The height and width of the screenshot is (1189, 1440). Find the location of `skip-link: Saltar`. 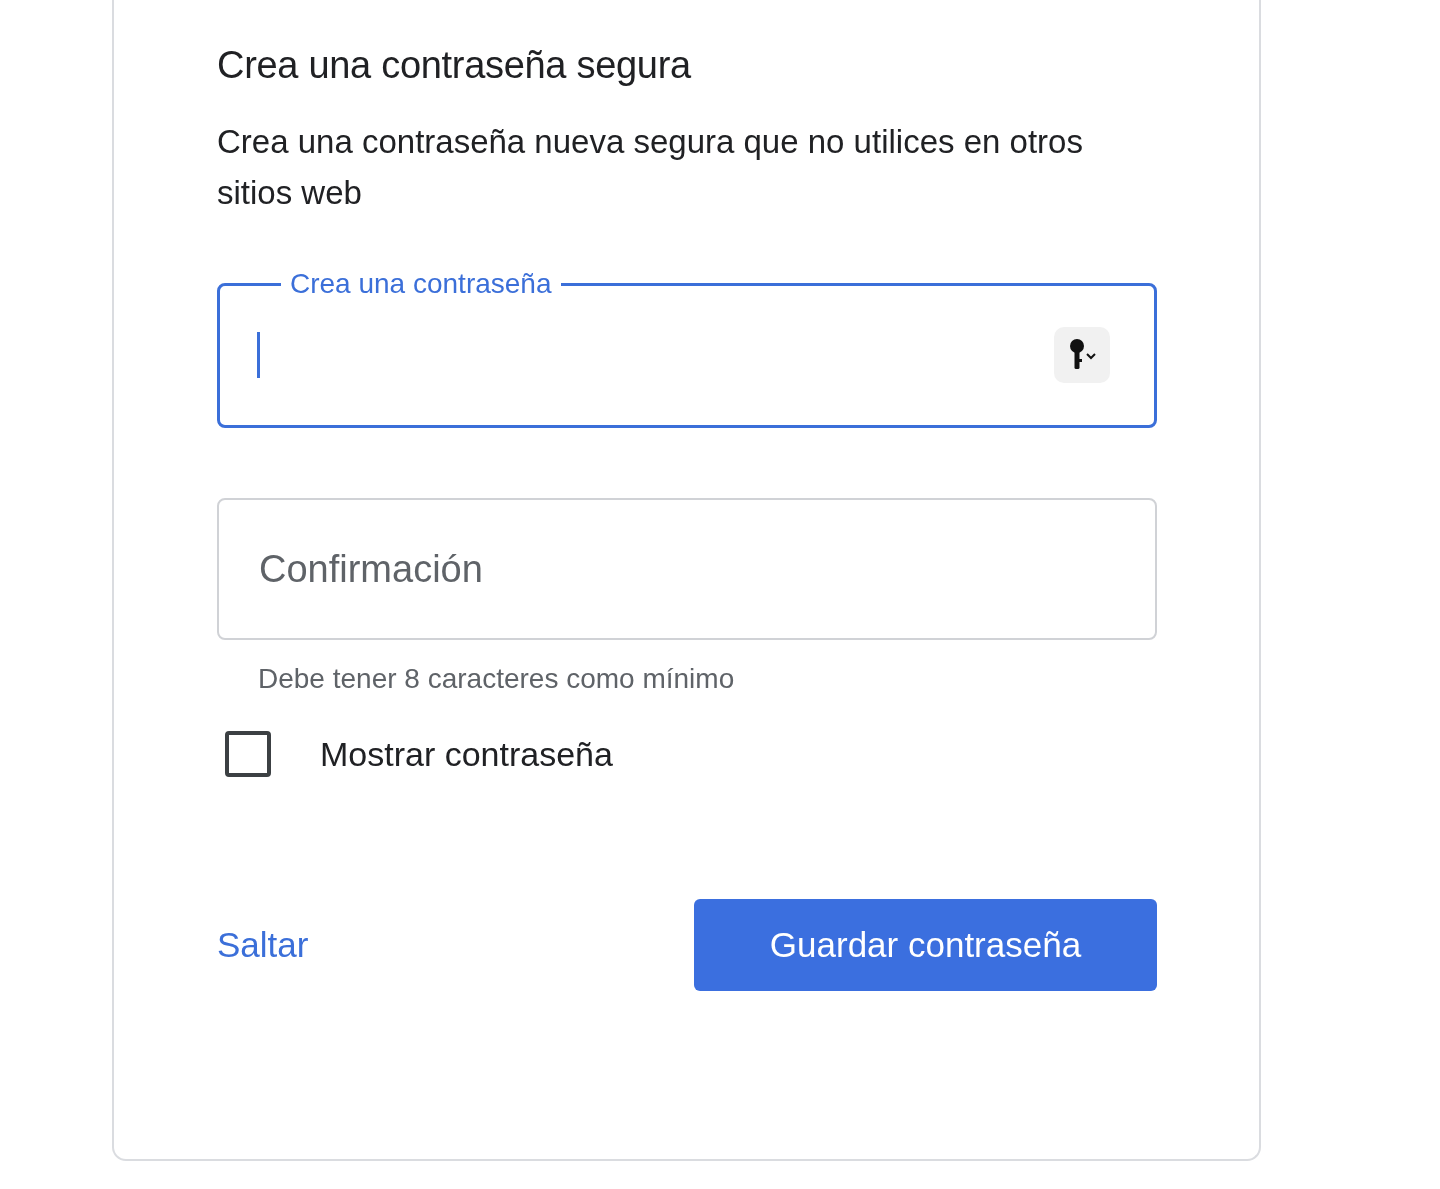

skip-link: Saltar is located at coordinates (263, 945).